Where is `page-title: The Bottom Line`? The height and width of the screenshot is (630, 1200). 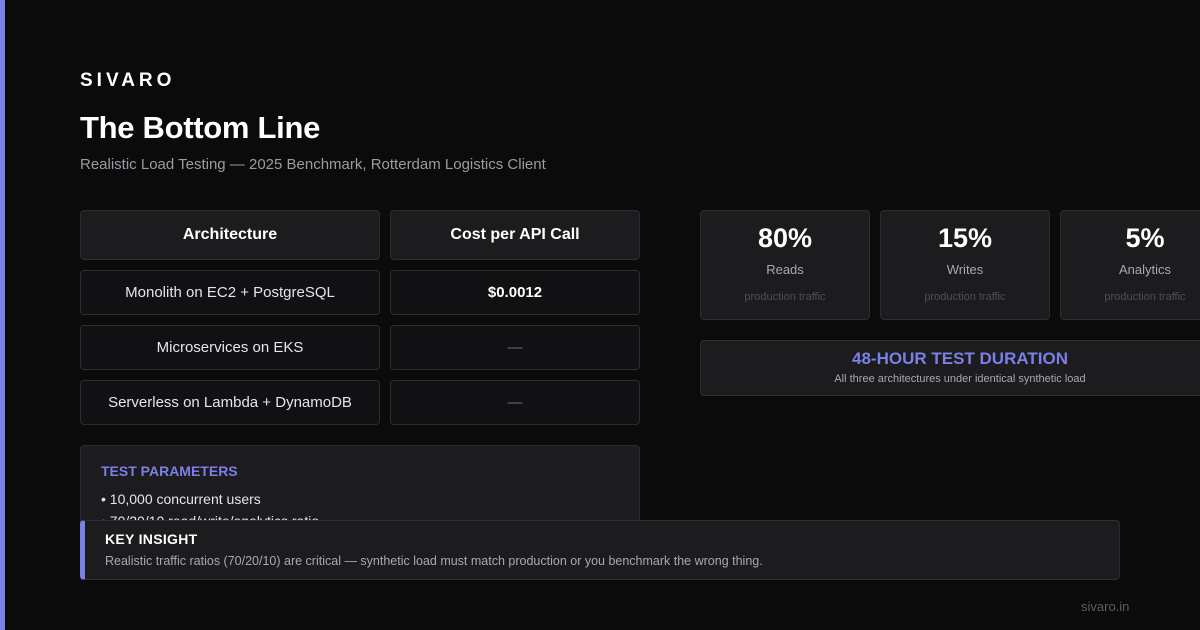
page-title: The Bottom Line is located at coordinates (200, 127).